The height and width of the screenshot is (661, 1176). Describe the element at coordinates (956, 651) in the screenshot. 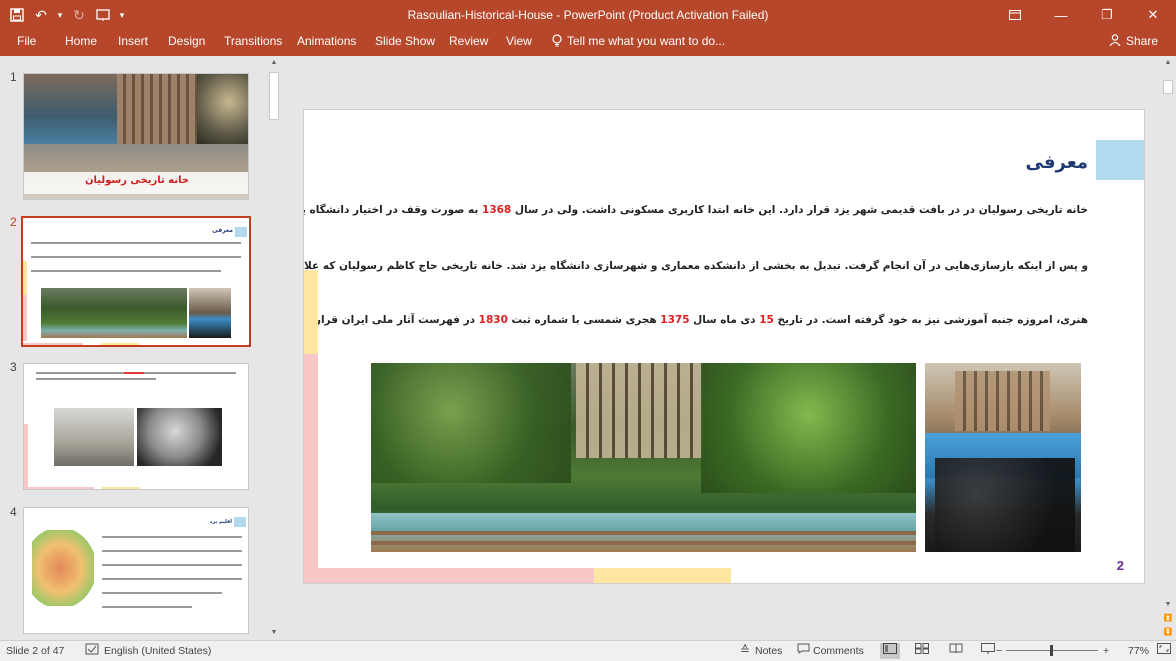

I see `reading-view-icon` at that location.